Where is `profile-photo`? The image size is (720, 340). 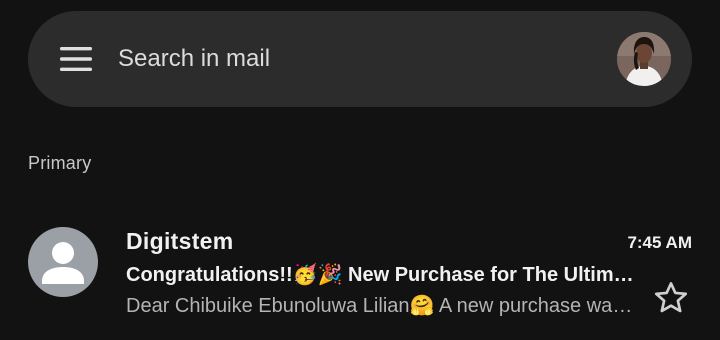
profile-photo is located at coordinates (644, 59).